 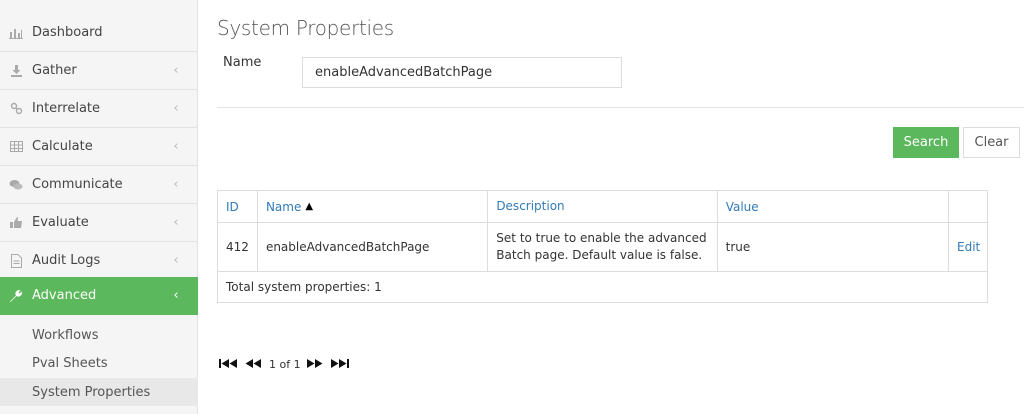 I want to click on cell-value: true, so click(x=834, y=247).